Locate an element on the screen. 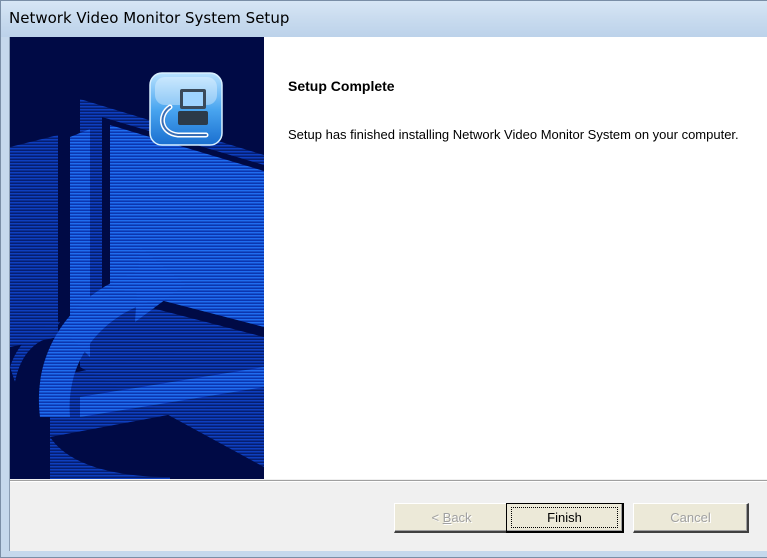 This screenshot has height=558, width=767. finish-button-label: Finish is located at coordinates (564, 517).